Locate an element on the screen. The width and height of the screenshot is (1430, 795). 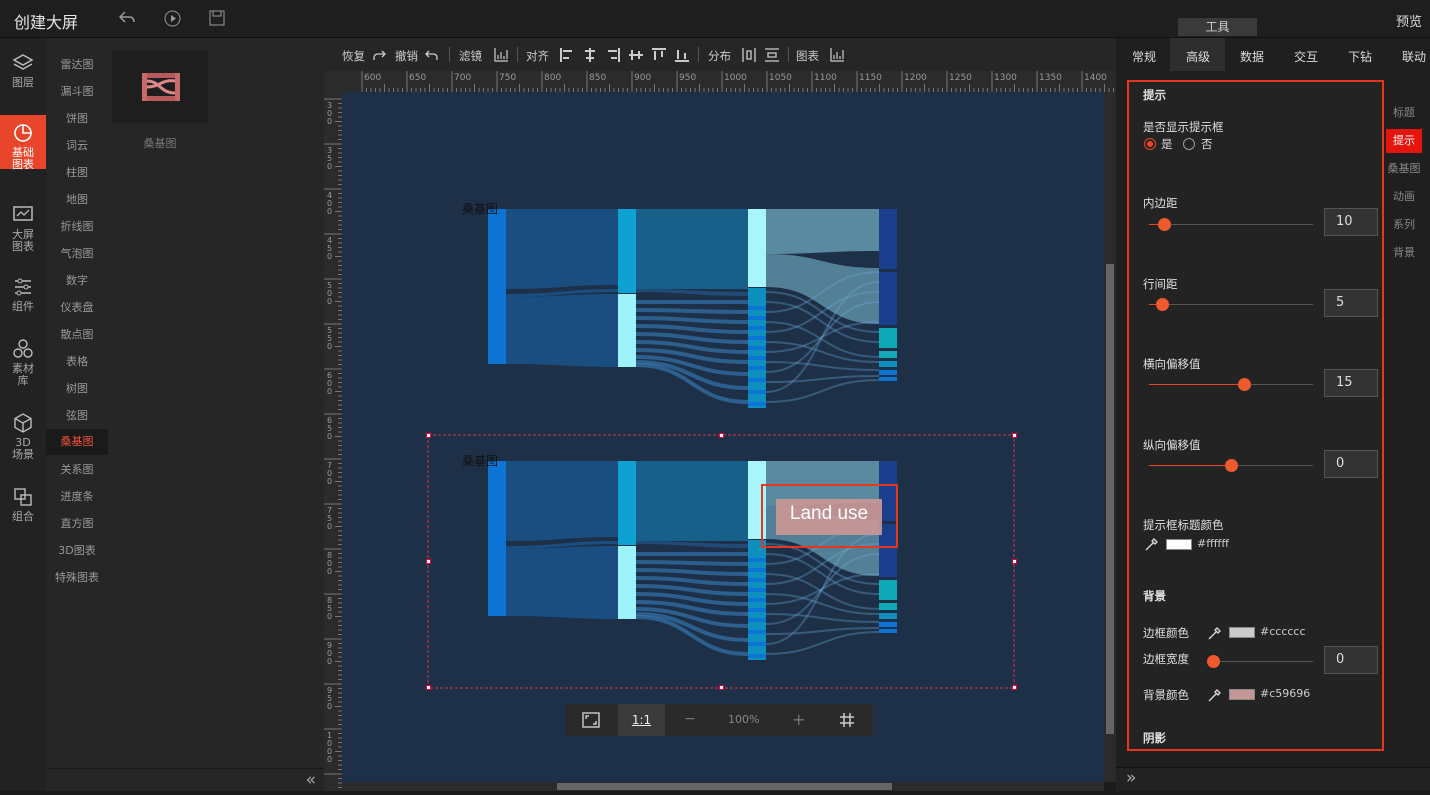
vertical-scrollbar is located at coordinates (1110, 437).